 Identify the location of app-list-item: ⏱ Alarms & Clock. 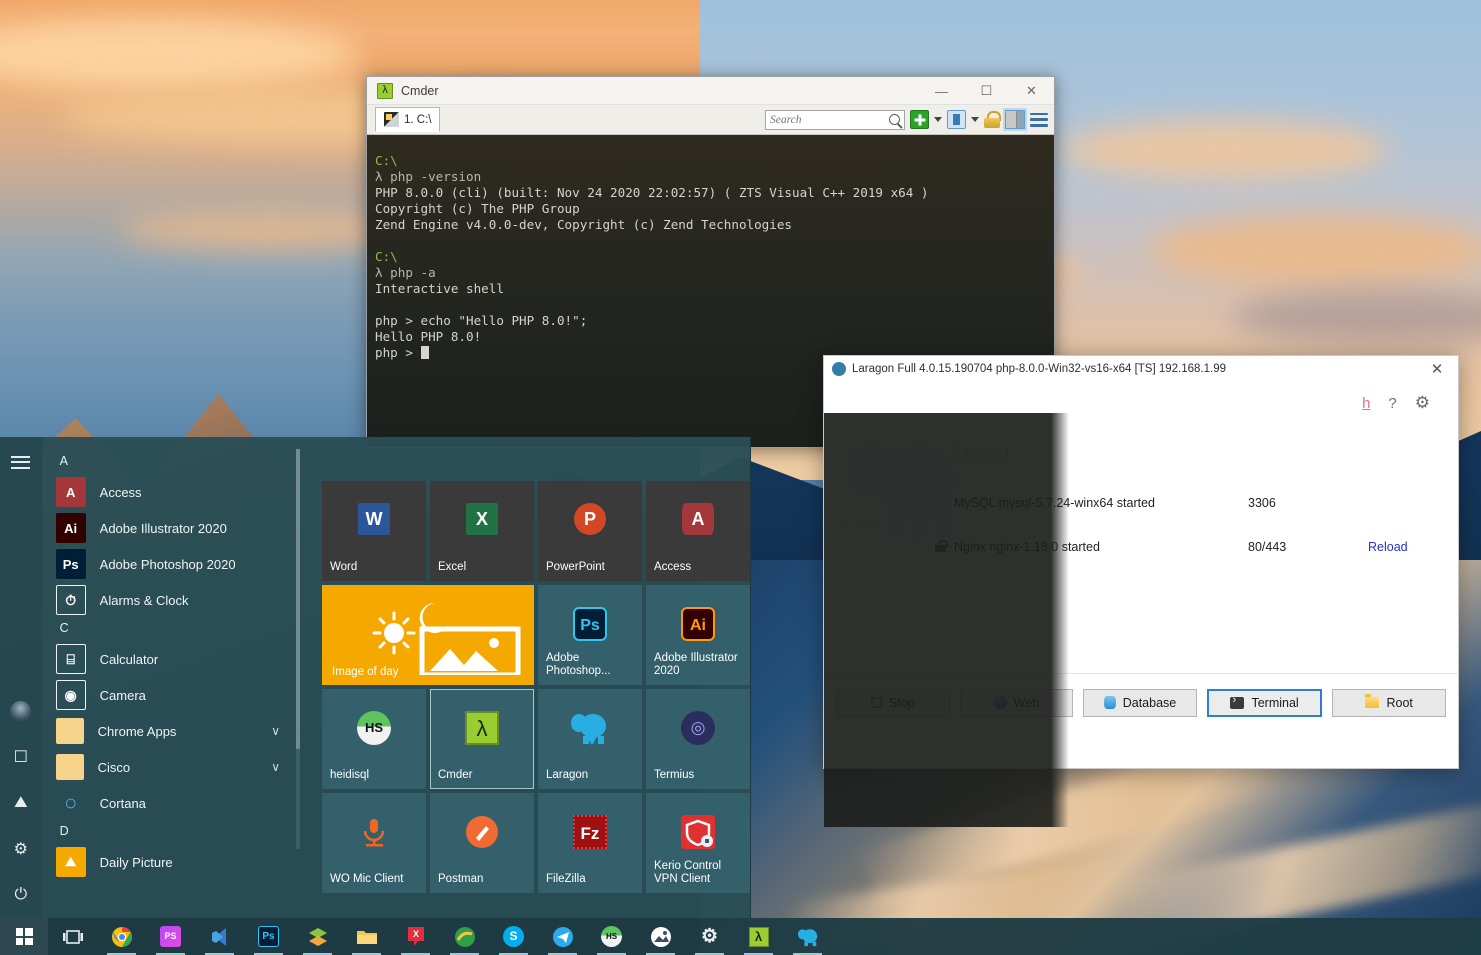
(172, 600).